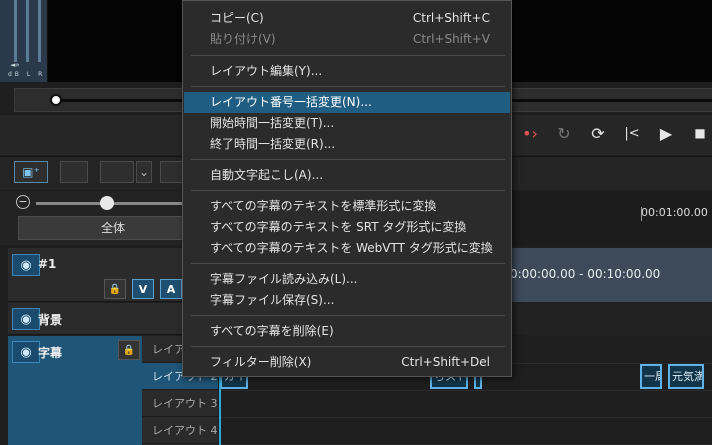 The height and width of the screenshot is (445, 712). What do you see at coordinates (674, 212) in the screenshot?
I see `ruler-time-label: 00:01:00.00` at bounding box center [674, 212].